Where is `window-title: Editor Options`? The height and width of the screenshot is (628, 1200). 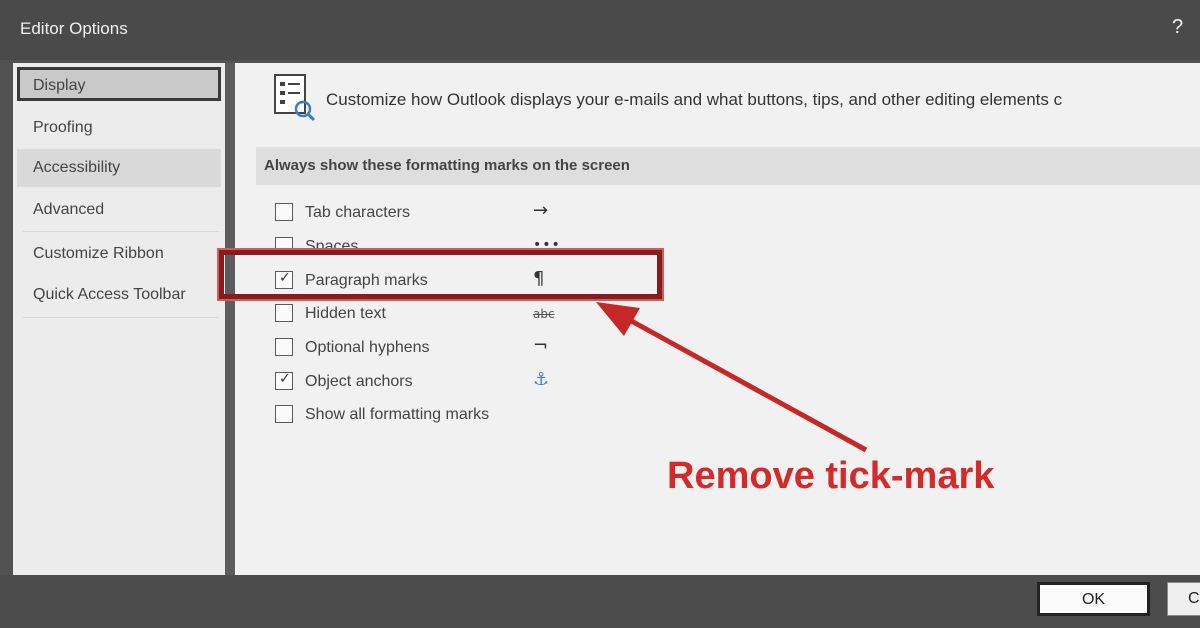
window-title: Editor Options is located at coordinates (74, 28).